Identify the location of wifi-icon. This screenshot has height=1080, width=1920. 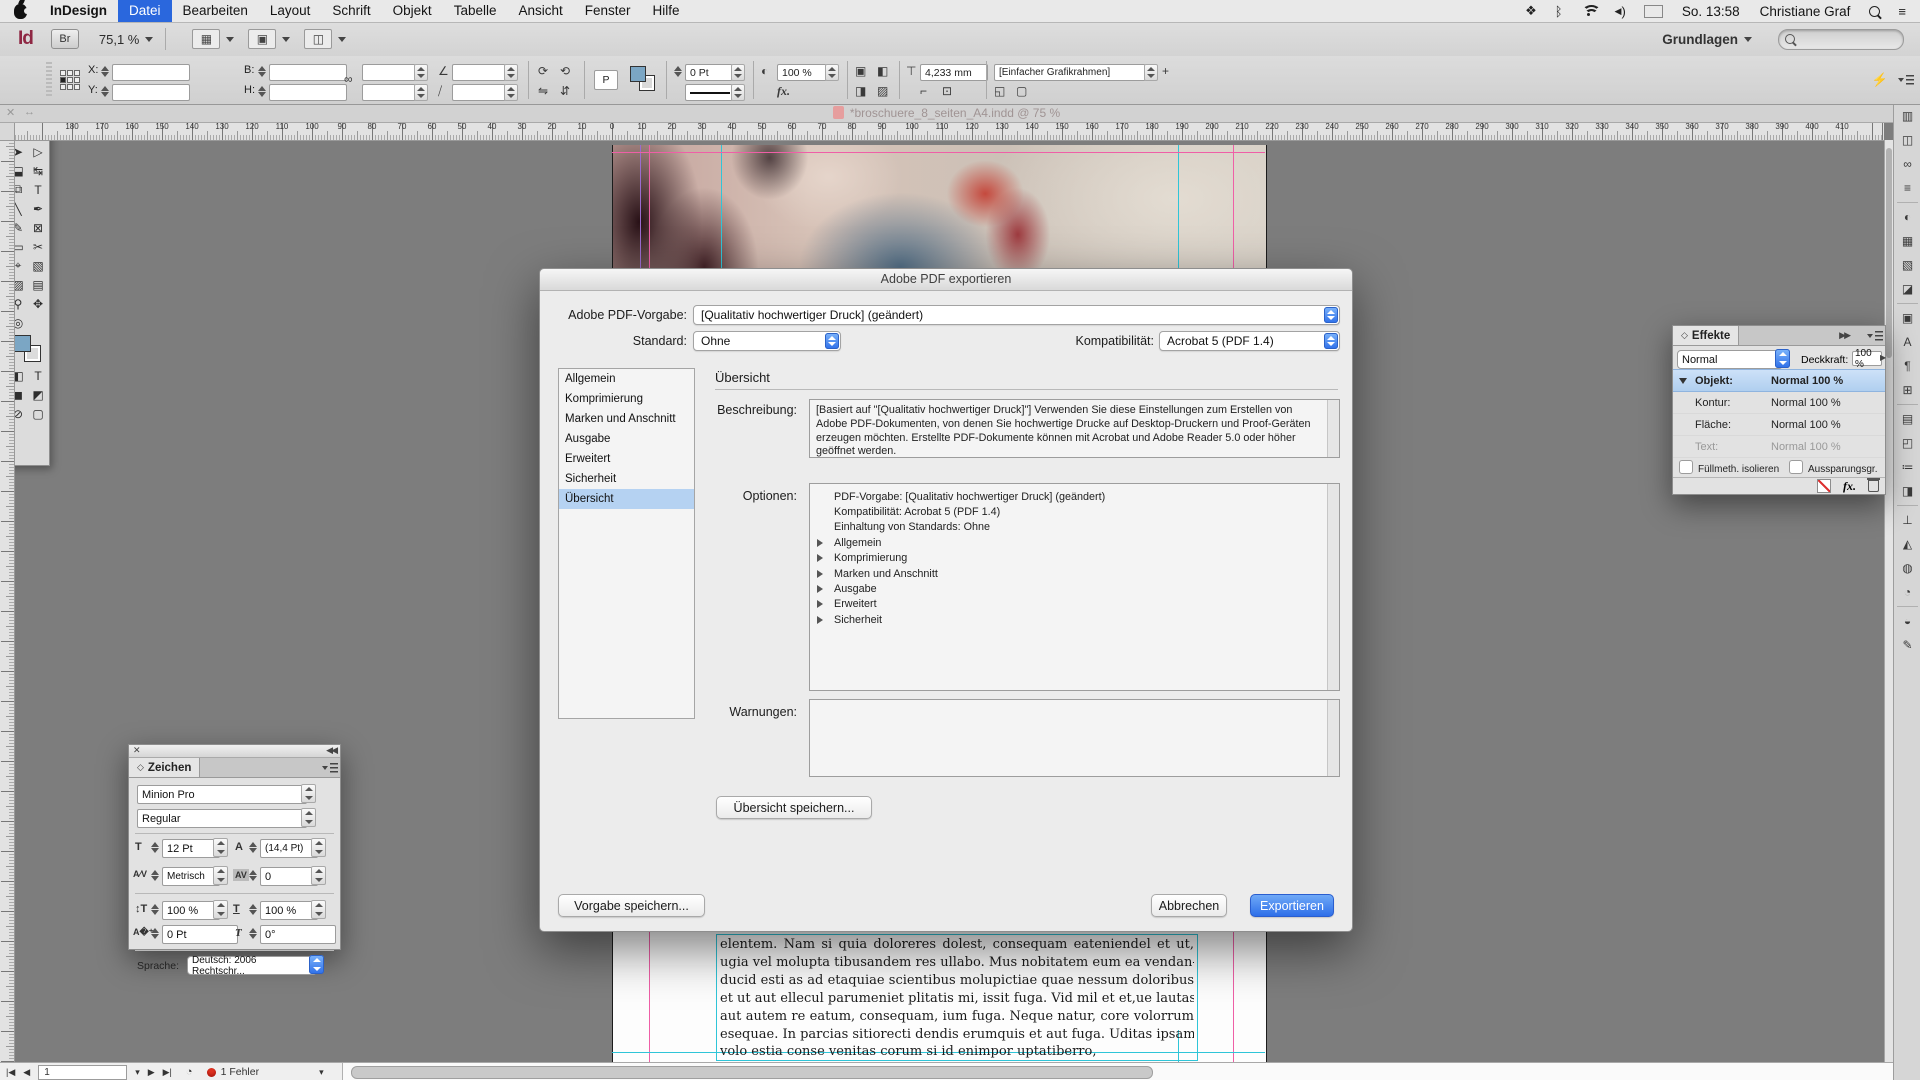
(1591, 11).